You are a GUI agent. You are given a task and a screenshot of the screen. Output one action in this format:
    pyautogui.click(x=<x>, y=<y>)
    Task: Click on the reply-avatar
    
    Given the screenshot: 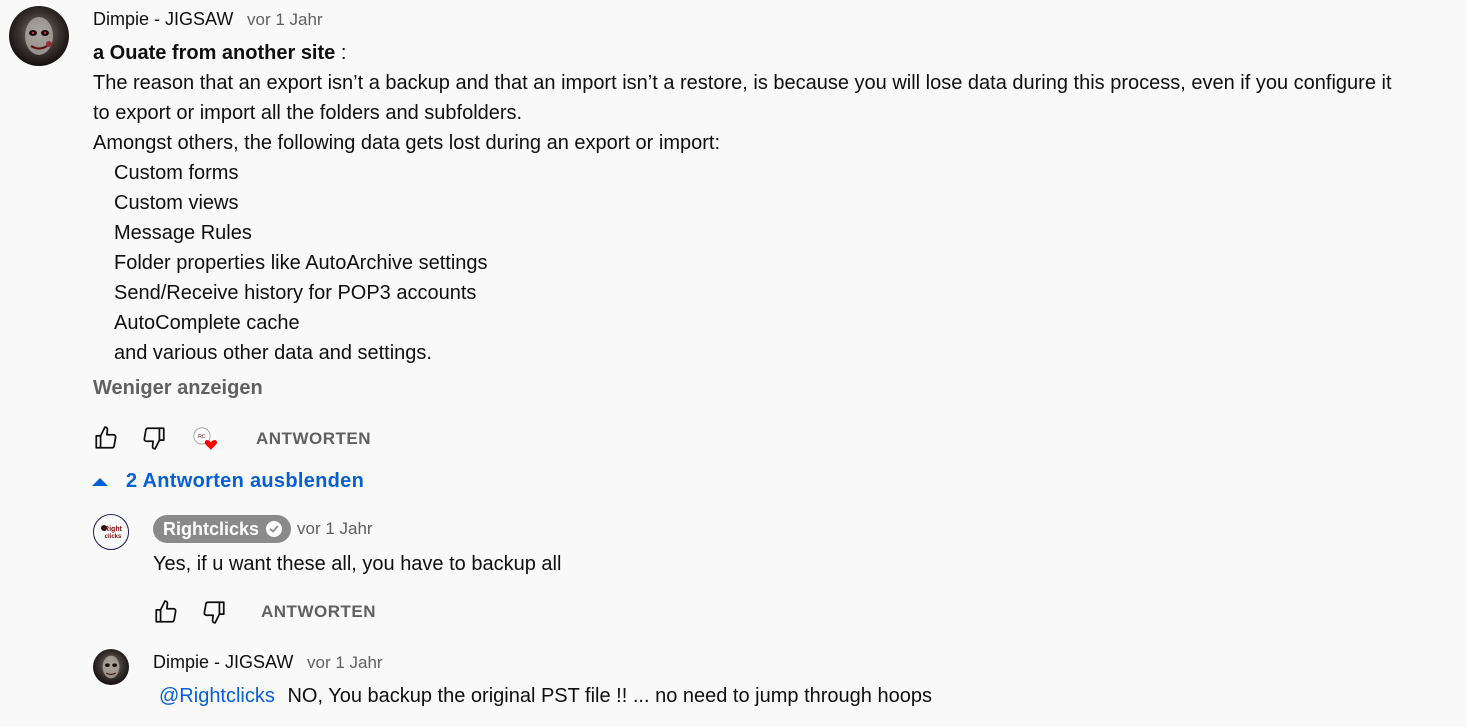 What is the action you would take?
    pyautogui.click(x=111, y=667)
    